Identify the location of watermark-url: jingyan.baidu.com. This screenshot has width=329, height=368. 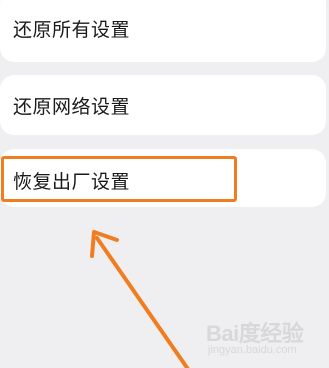
(252, 350).